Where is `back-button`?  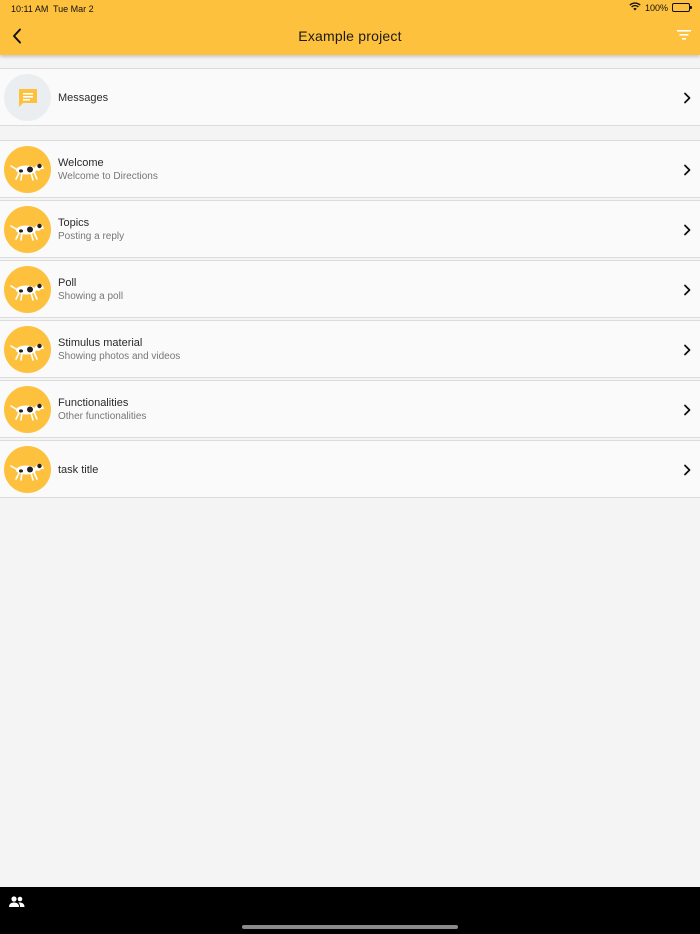 back-button is located at coordinates (17, 36).